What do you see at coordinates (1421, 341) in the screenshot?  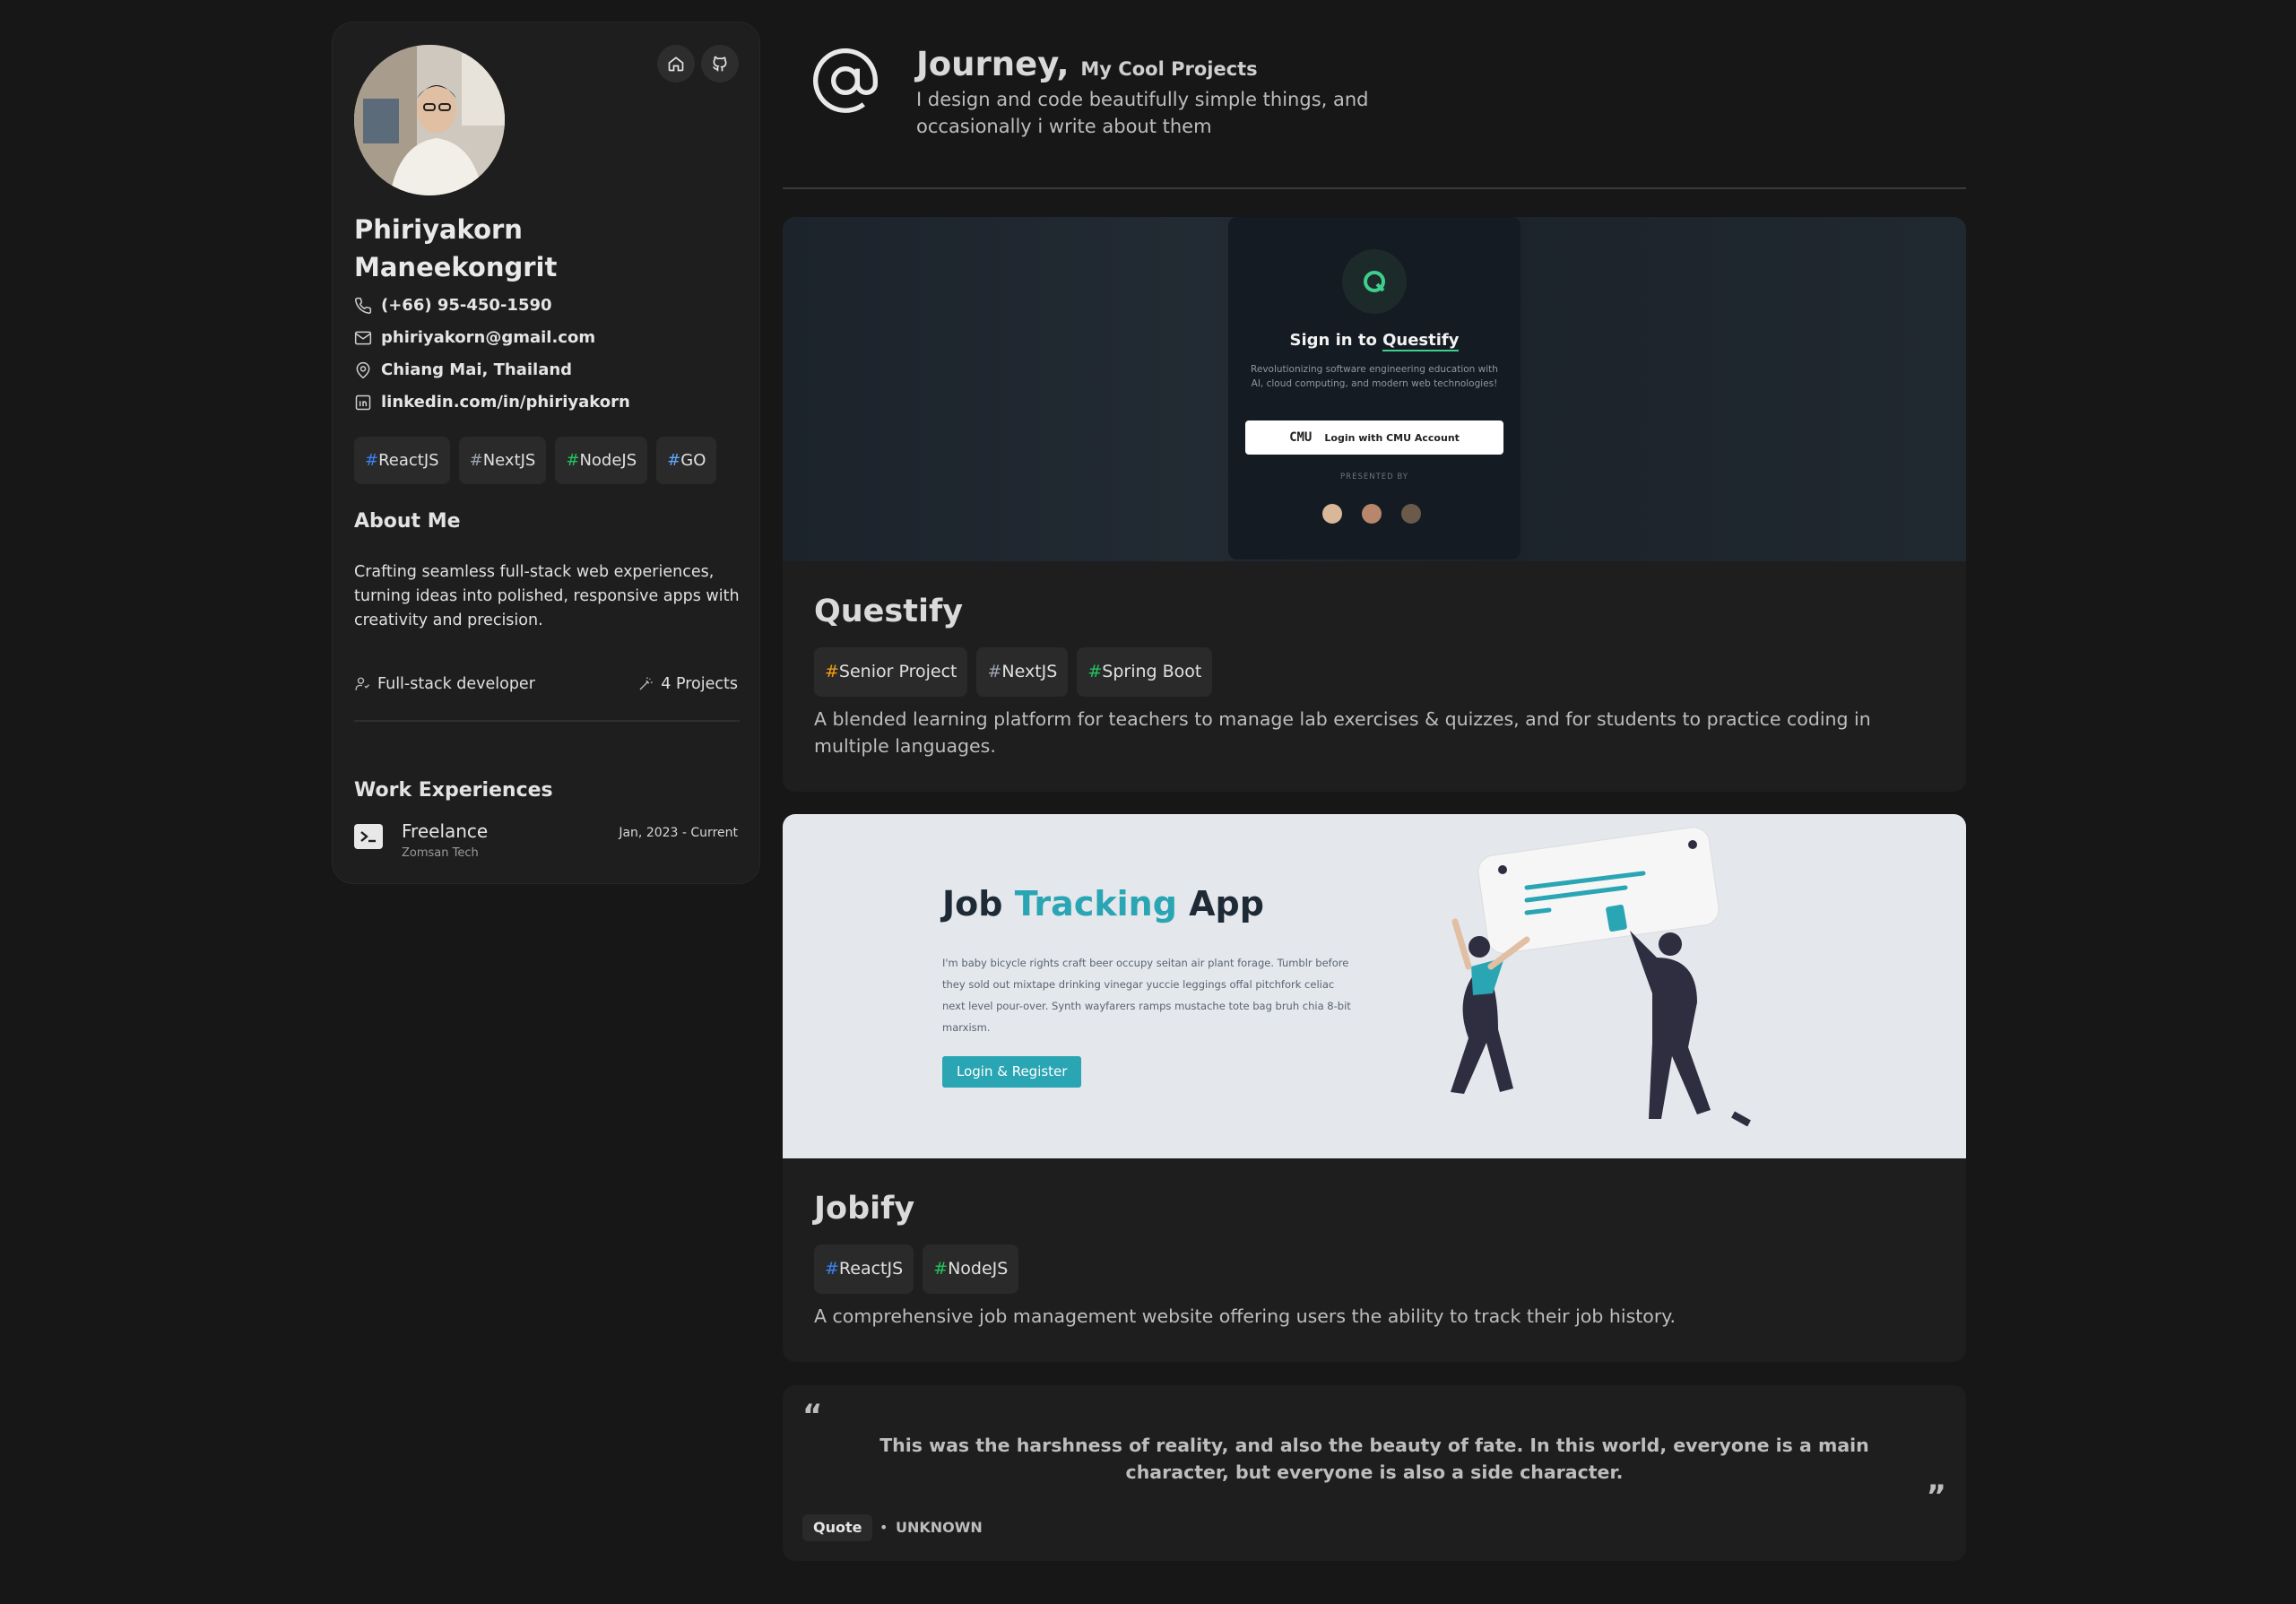 I see `signin-title-brand: Questify` at bounding box center [1421, 341].